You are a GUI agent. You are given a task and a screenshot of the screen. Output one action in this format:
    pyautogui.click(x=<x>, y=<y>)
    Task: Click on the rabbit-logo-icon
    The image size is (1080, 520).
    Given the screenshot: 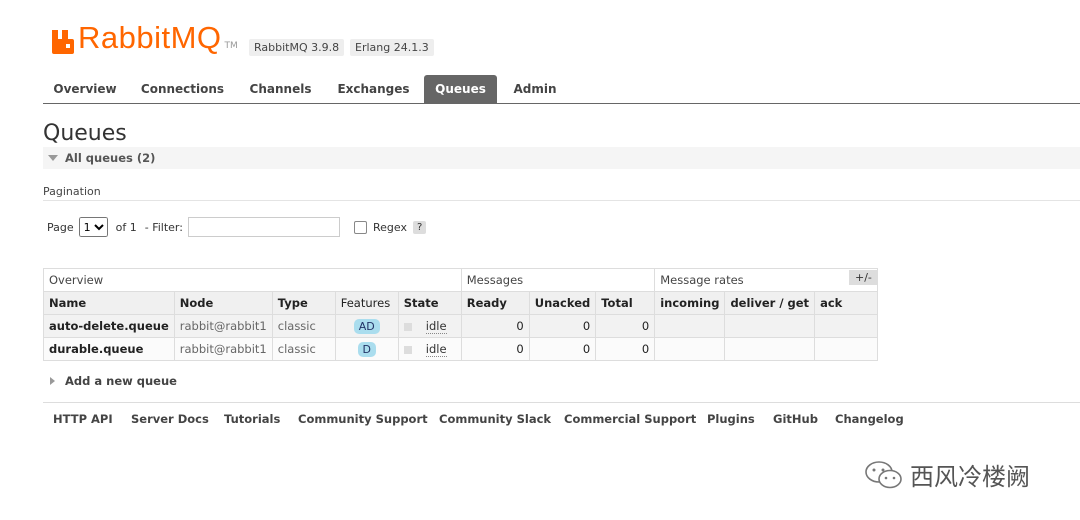 What is the action you would take?
    pyautogui.click(x=63, y=42)
    